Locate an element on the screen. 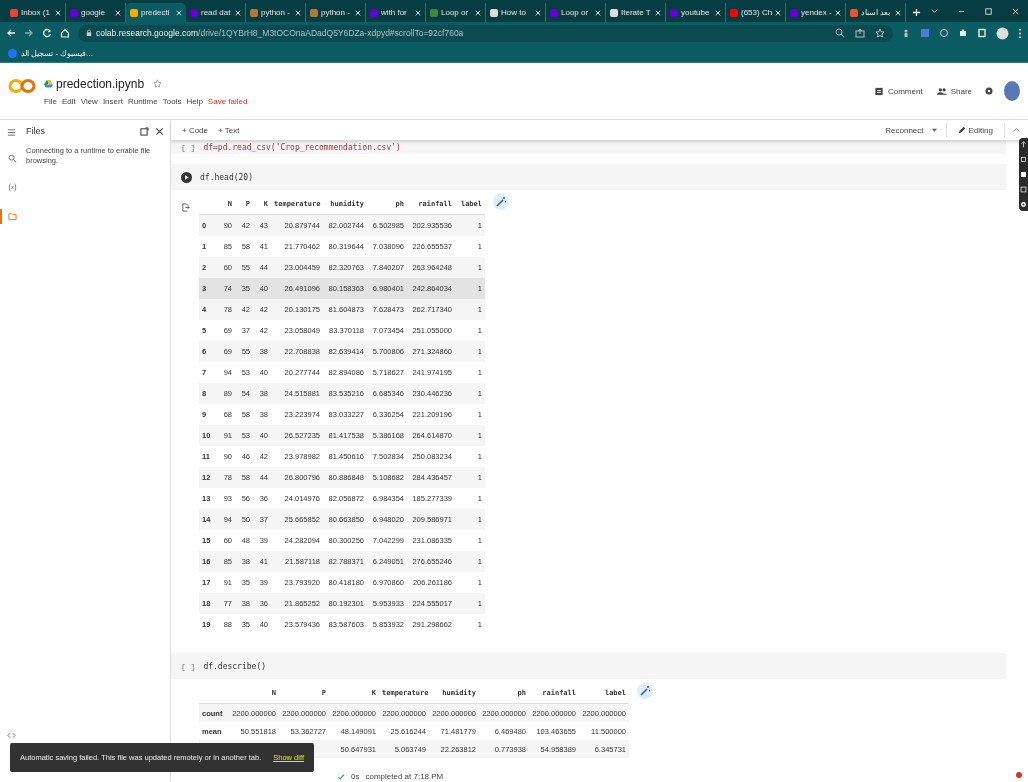 The height and width of the screenshot is (782, 1028). run-duration: 0s is located at coordinates (355, 776).